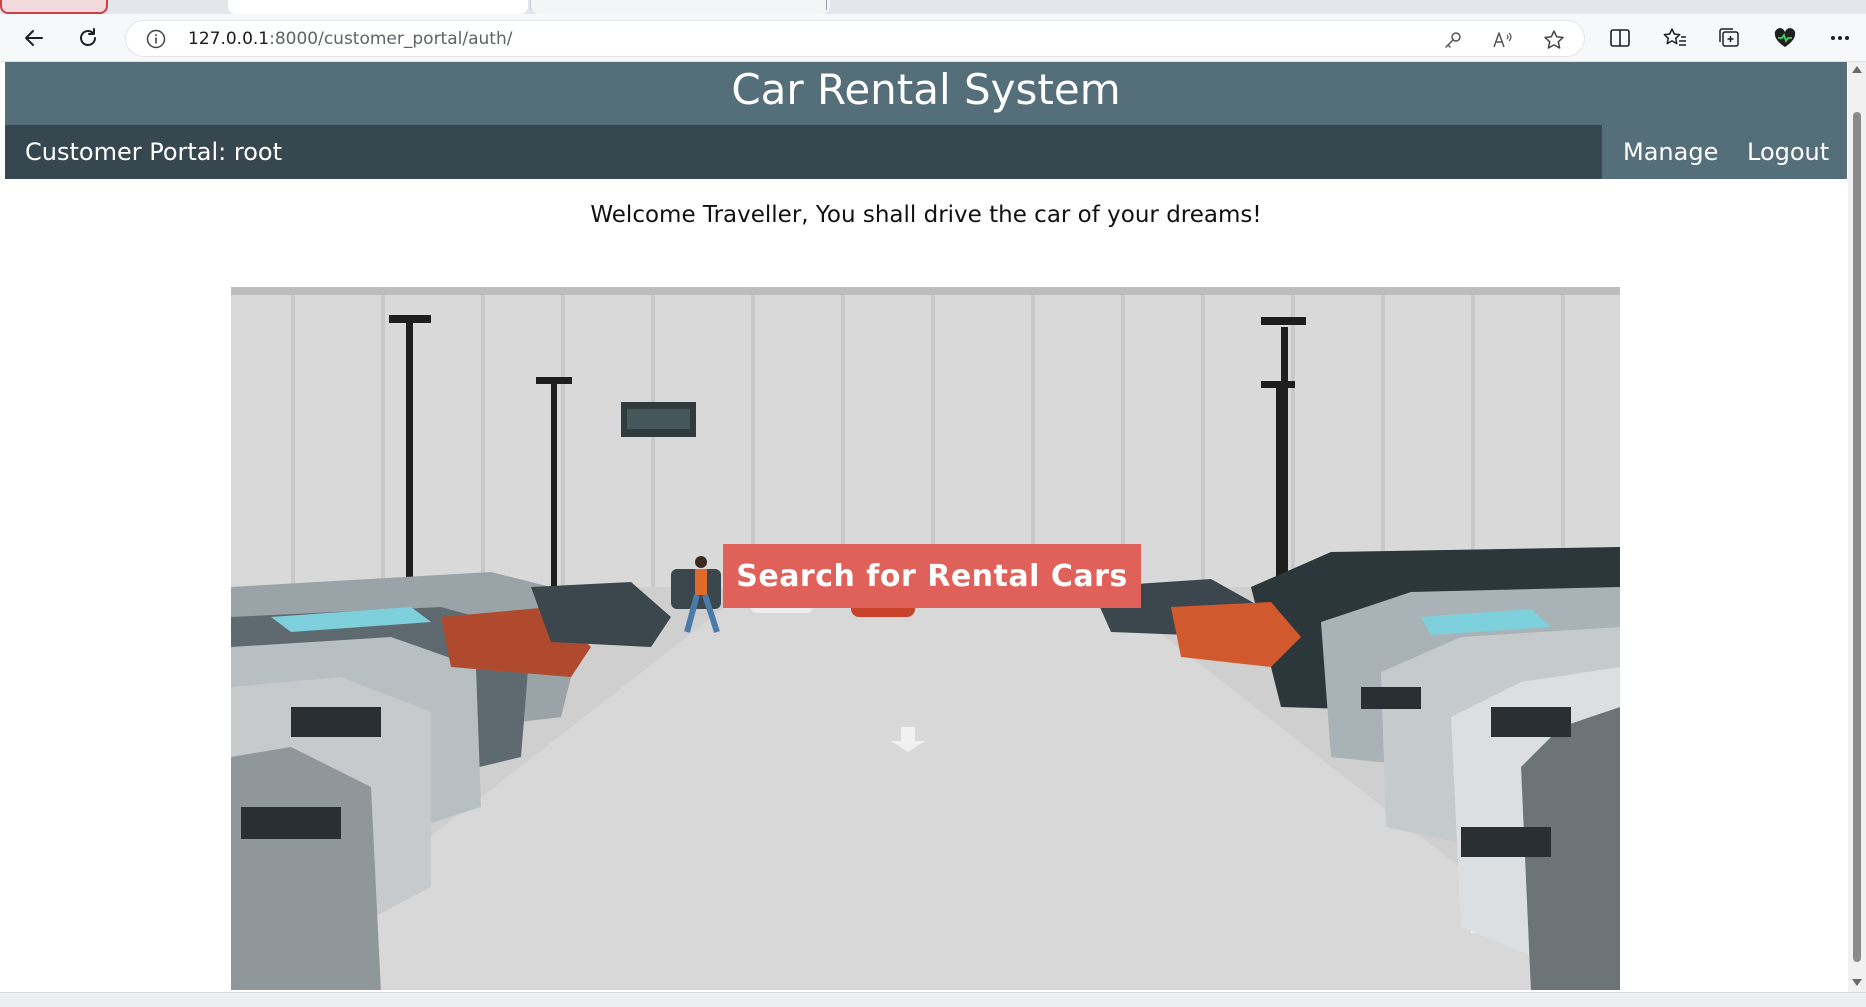  I want to click on site-info-icon, so click(156, 39).